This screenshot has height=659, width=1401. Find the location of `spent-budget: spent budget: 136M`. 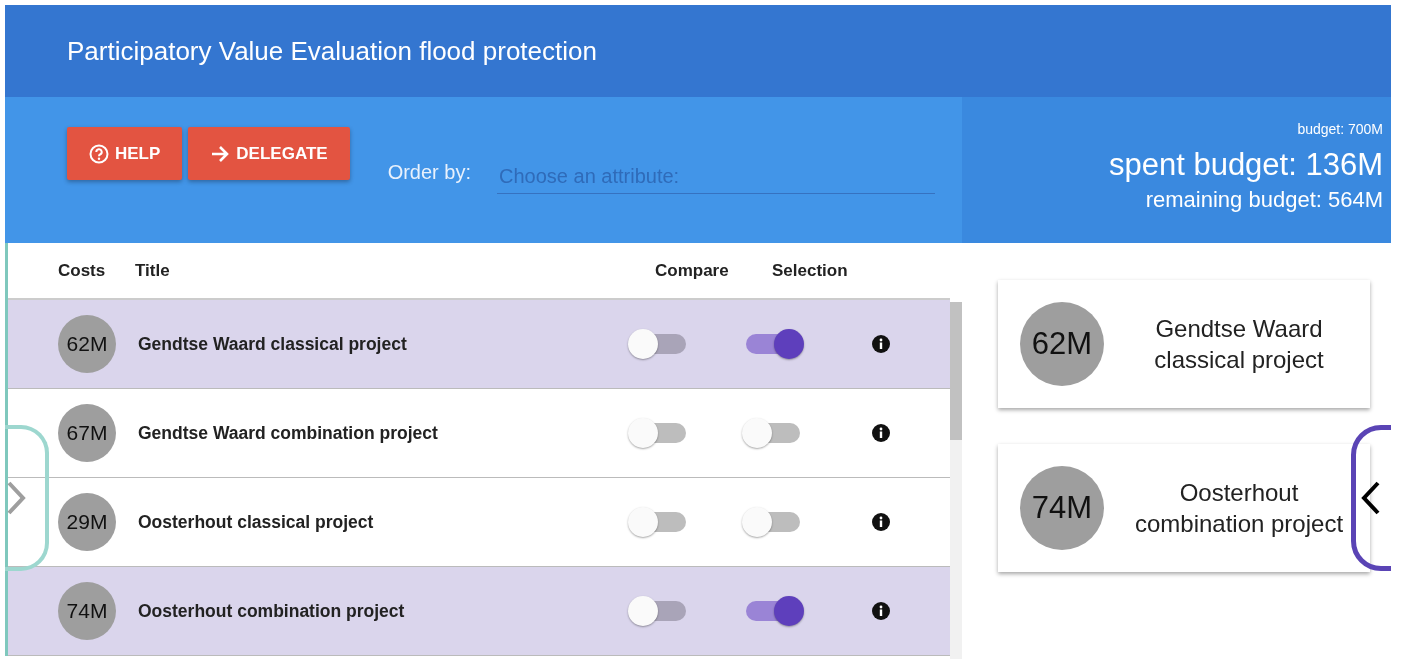

spent-budget: spent budget: 136M is located at coordinates (1245, 165).